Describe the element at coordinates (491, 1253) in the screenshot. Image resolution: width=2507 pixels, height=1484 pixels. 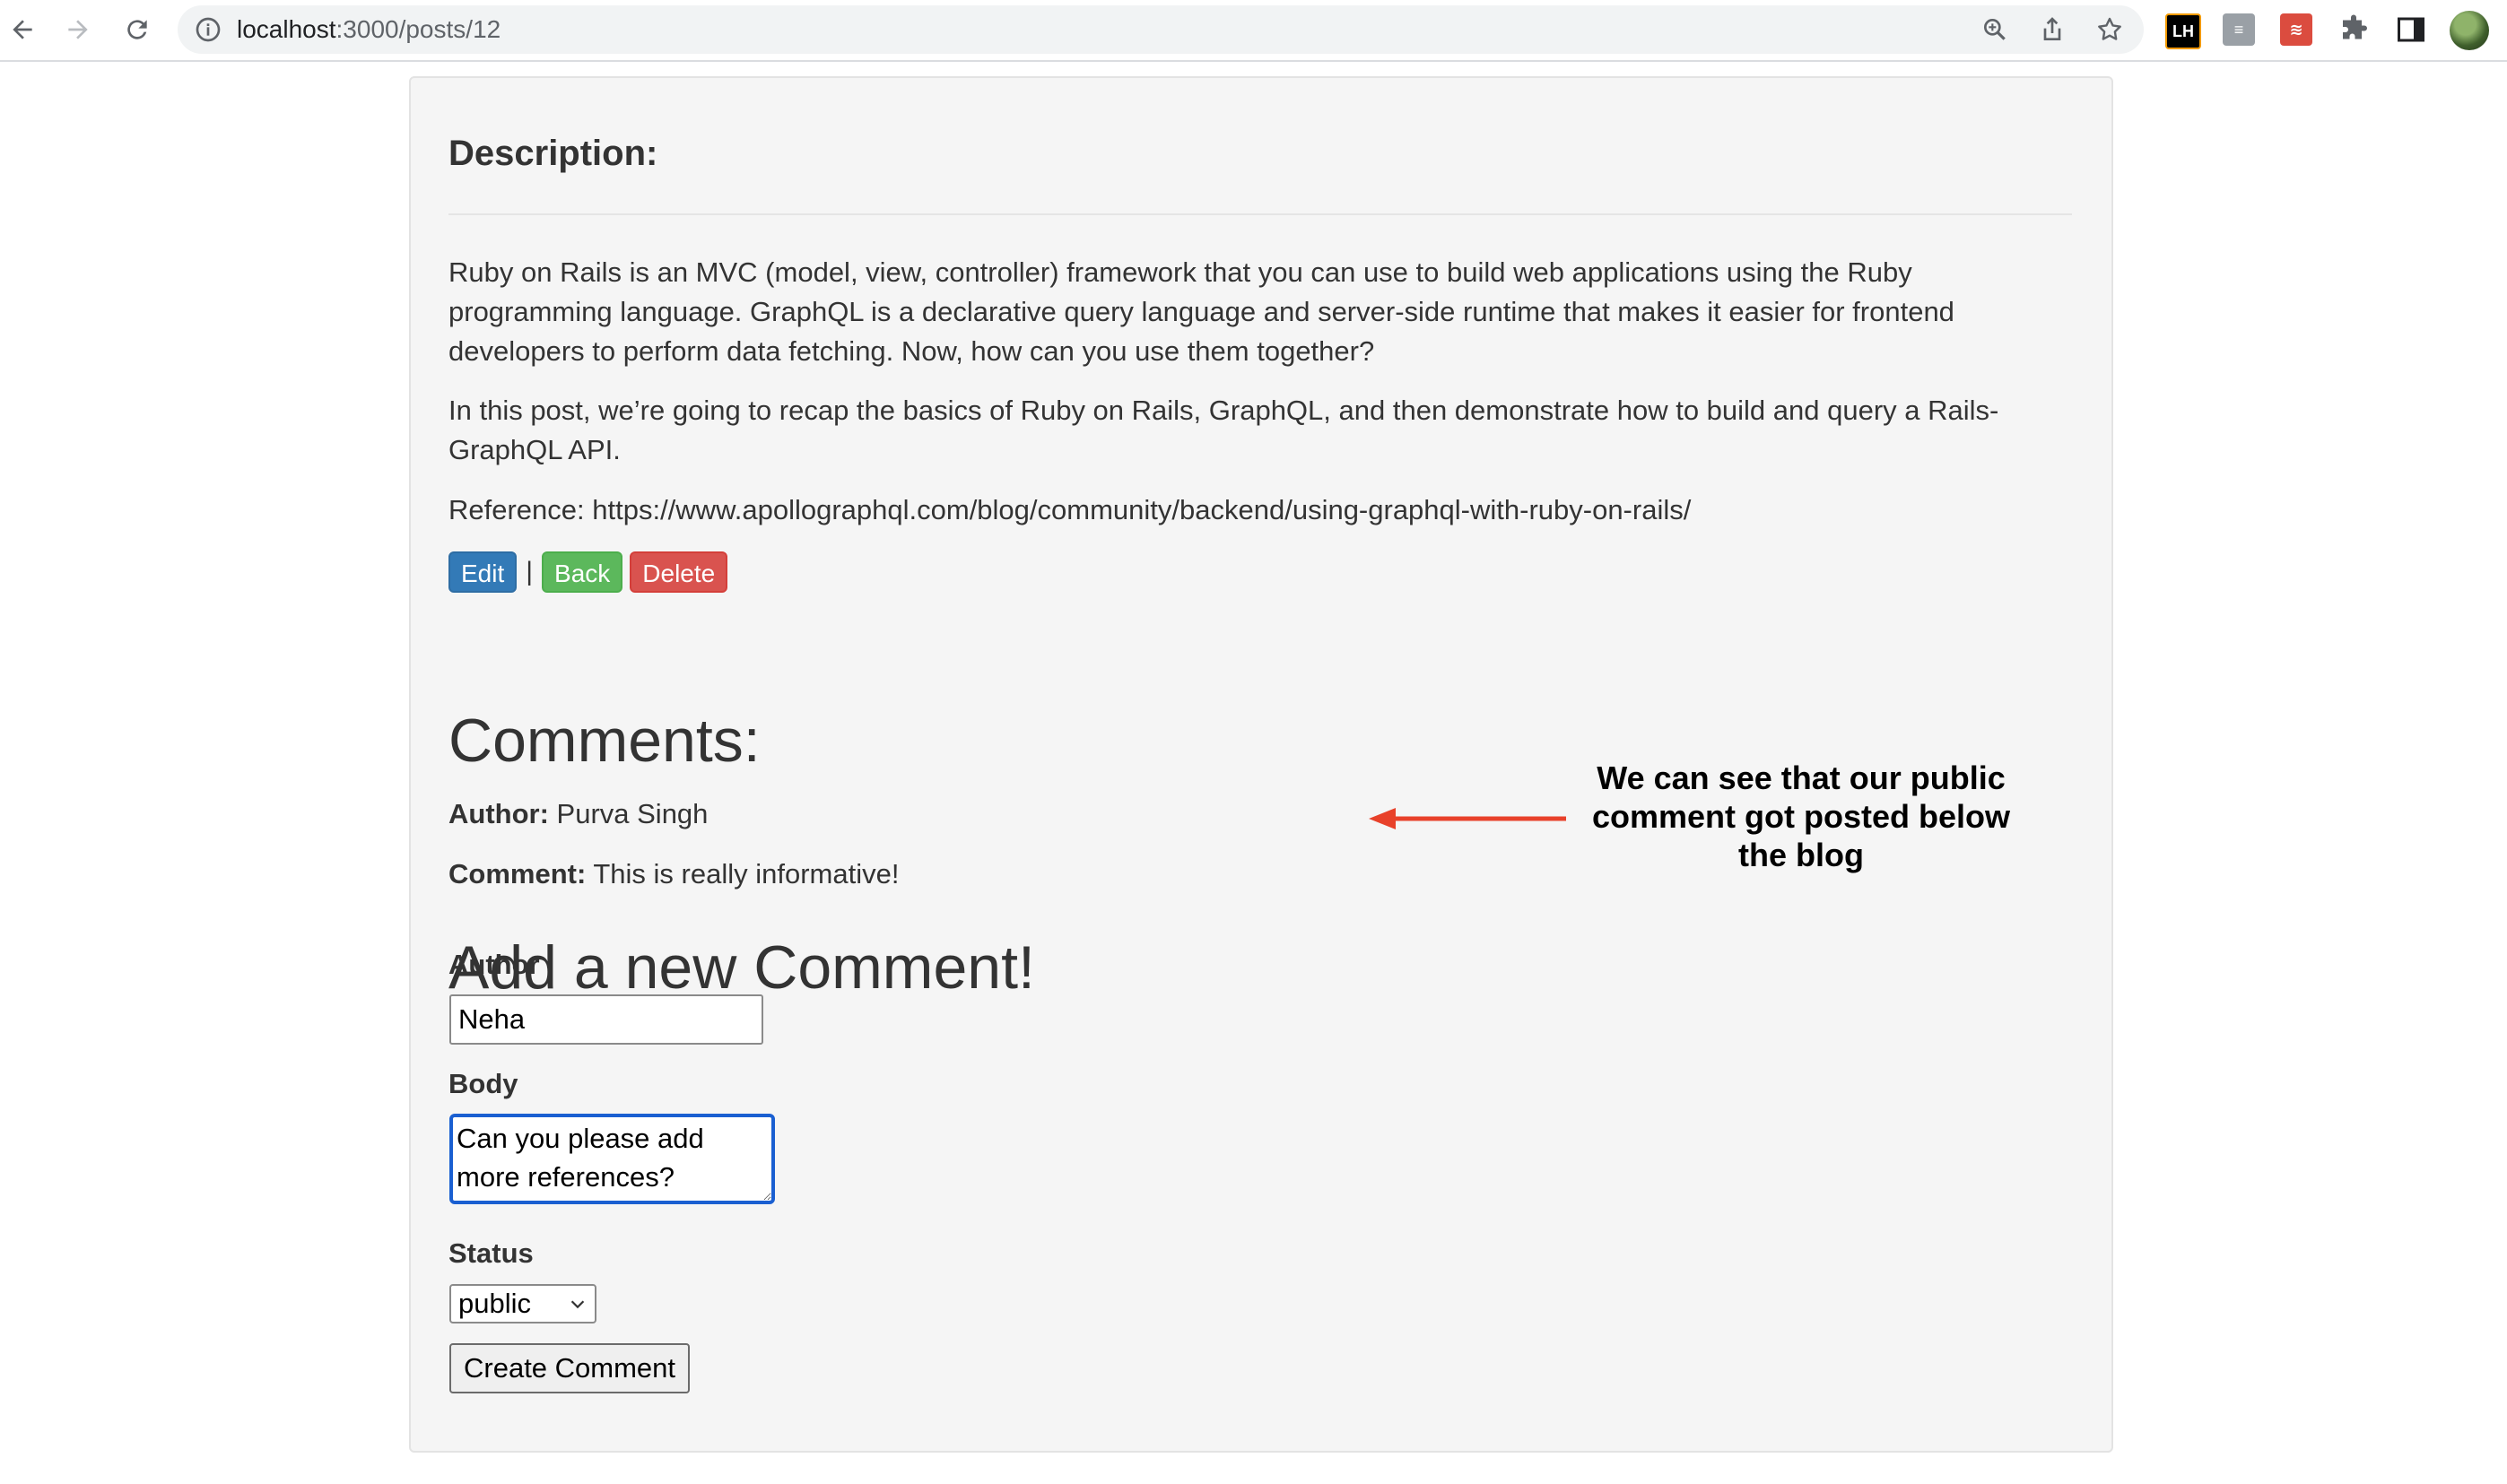
I see `status-field-label: Status` at that location.